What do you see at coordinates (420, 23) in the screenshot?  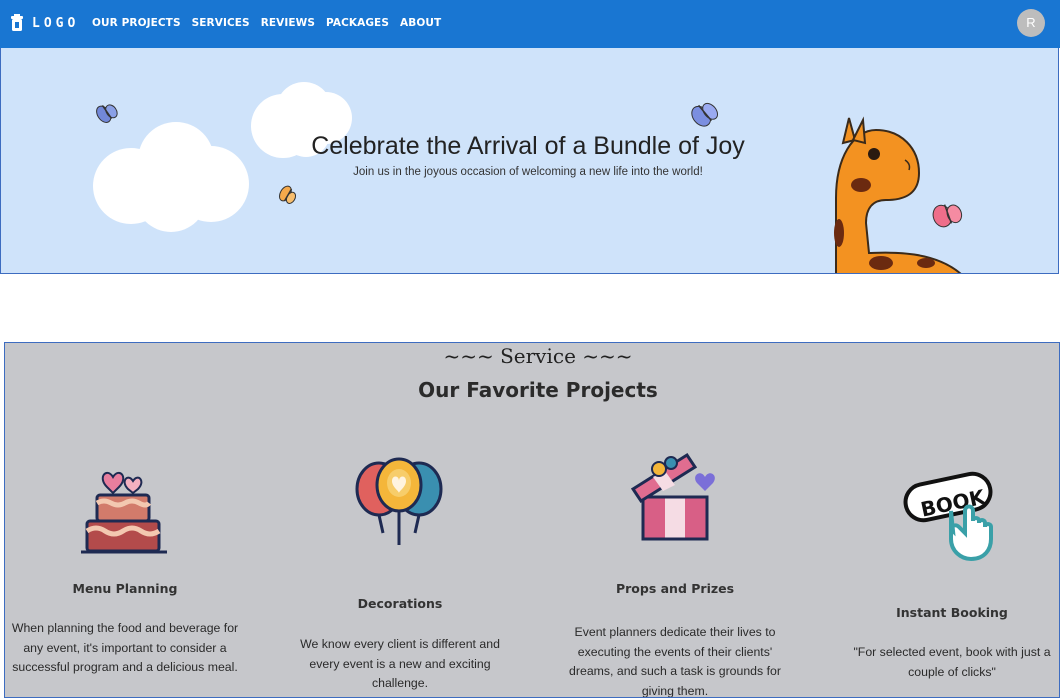 I see `nav-link-about: ABOUT` at bounding box center [420, 23].